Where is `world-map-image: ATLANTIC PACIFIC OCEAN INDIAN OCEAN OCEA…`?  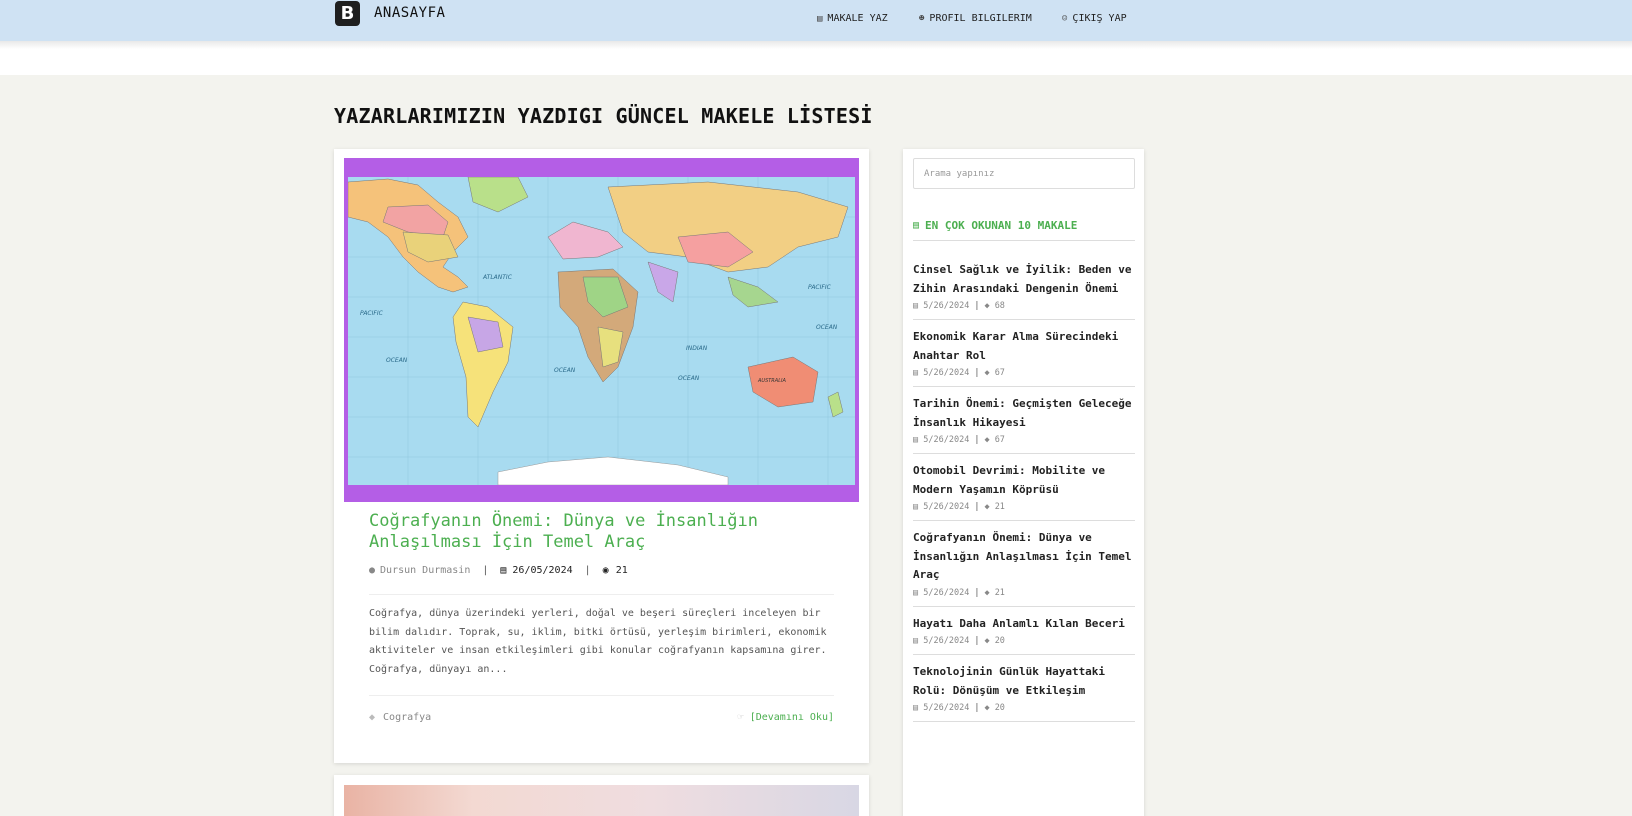
world-map-image: ATLANTIC PACIFIC OCEAN INDIAN OCEAN OCEA… is located at coordinates (601, 331).